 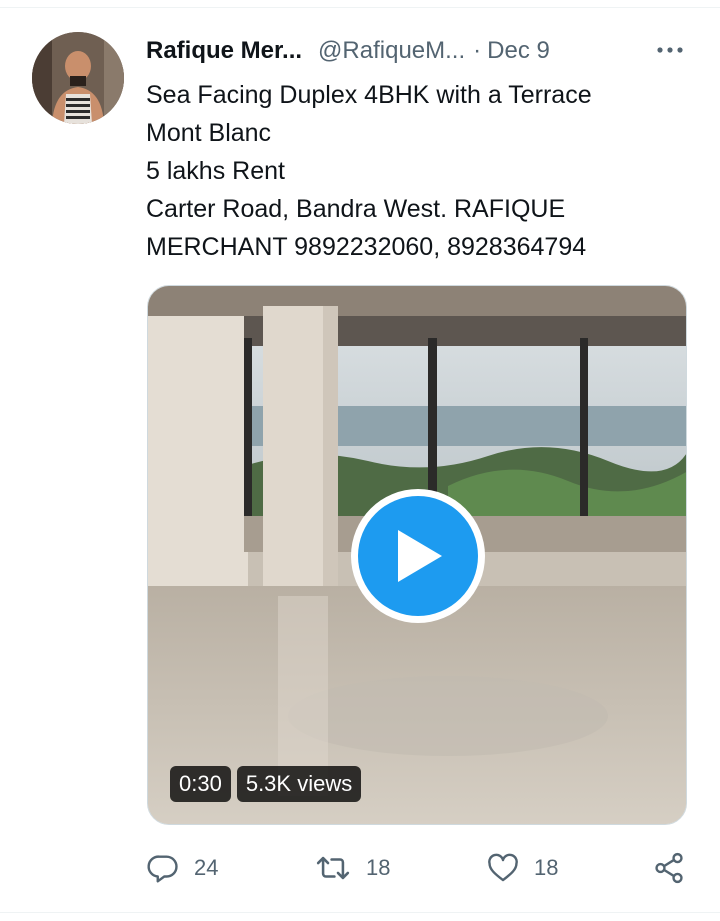 I want to click on share-icon, so click(x=669, y=868).